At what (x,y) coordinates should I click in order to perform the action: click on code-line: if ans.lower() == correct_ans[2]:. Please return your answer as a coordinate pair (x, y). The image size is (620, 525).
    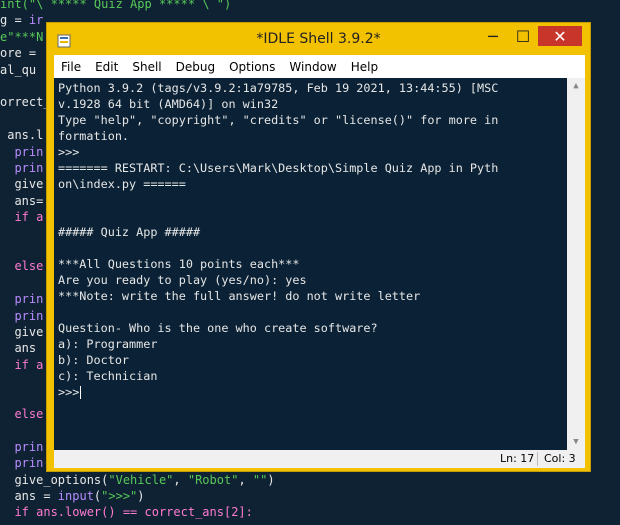
    Looking at the image, I should click on (126, 512).